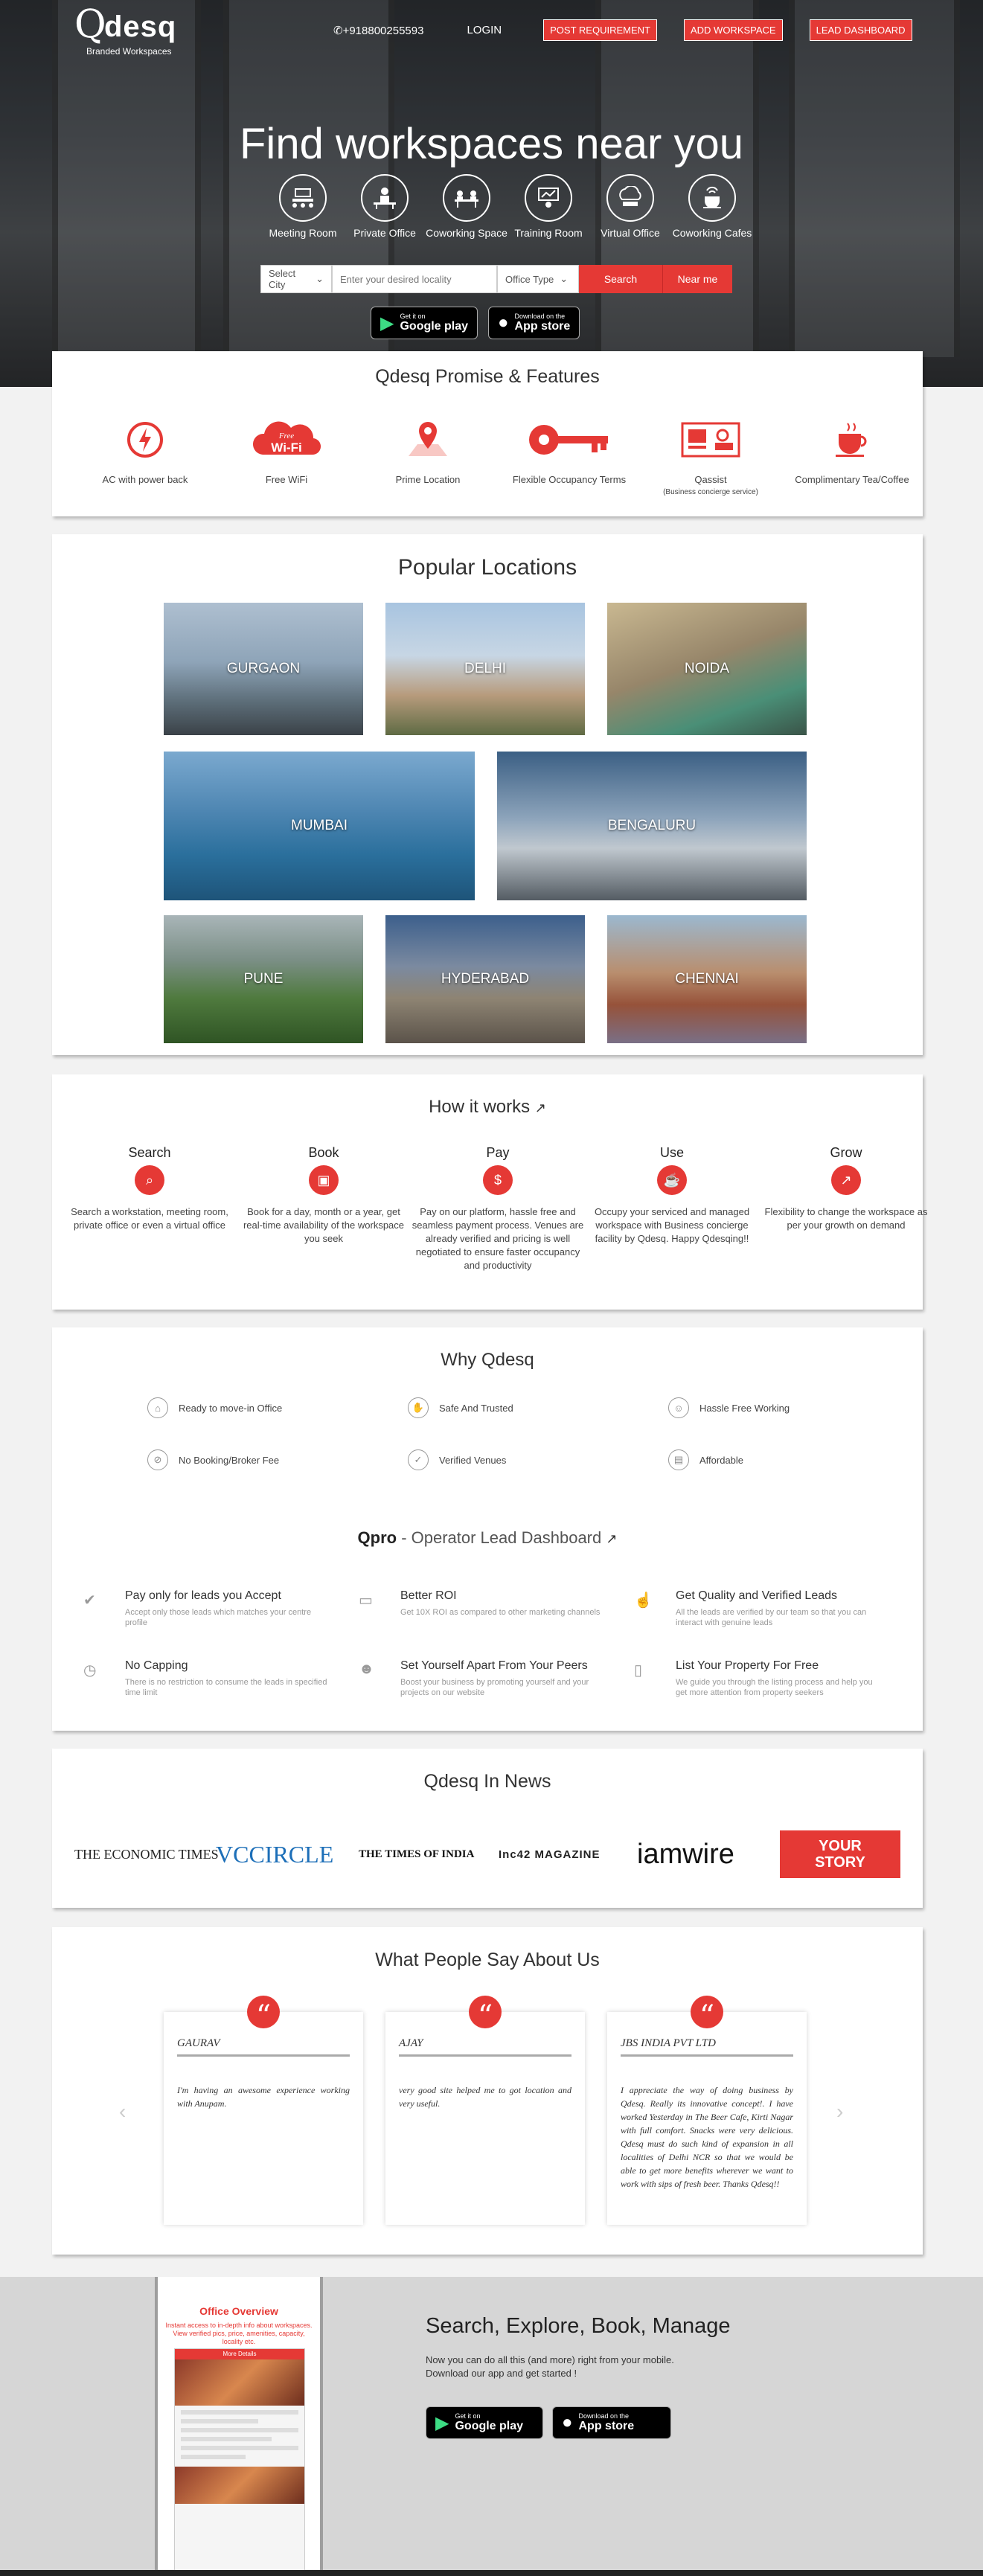  Describe the element at coordinates (487, 1538) in the screenshot. I see `qpro-title: Qpro - Operator Lead Dashboard ↗` at that location.